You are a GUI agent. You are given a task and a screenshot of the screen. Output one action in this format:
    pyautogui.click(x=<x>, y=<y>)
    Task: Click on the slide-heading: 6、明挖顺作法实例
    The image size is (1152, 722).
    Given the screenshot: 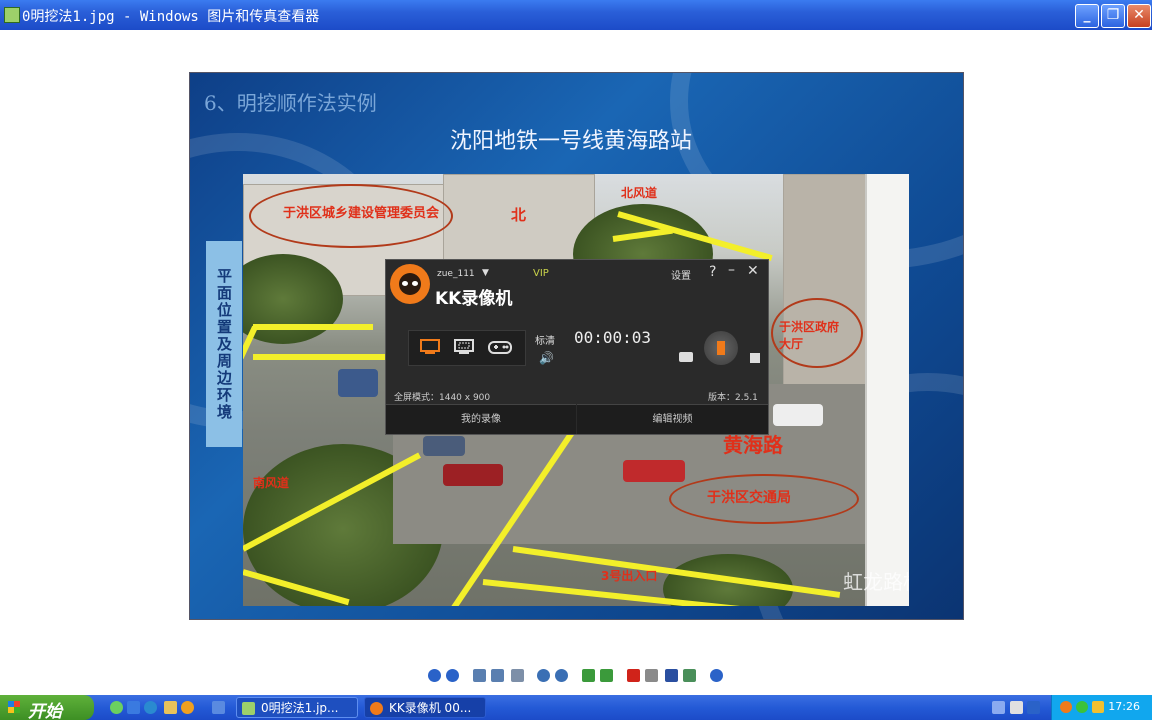 What is the action you would take?
    pyautogui.click(x=290, y=103)
    